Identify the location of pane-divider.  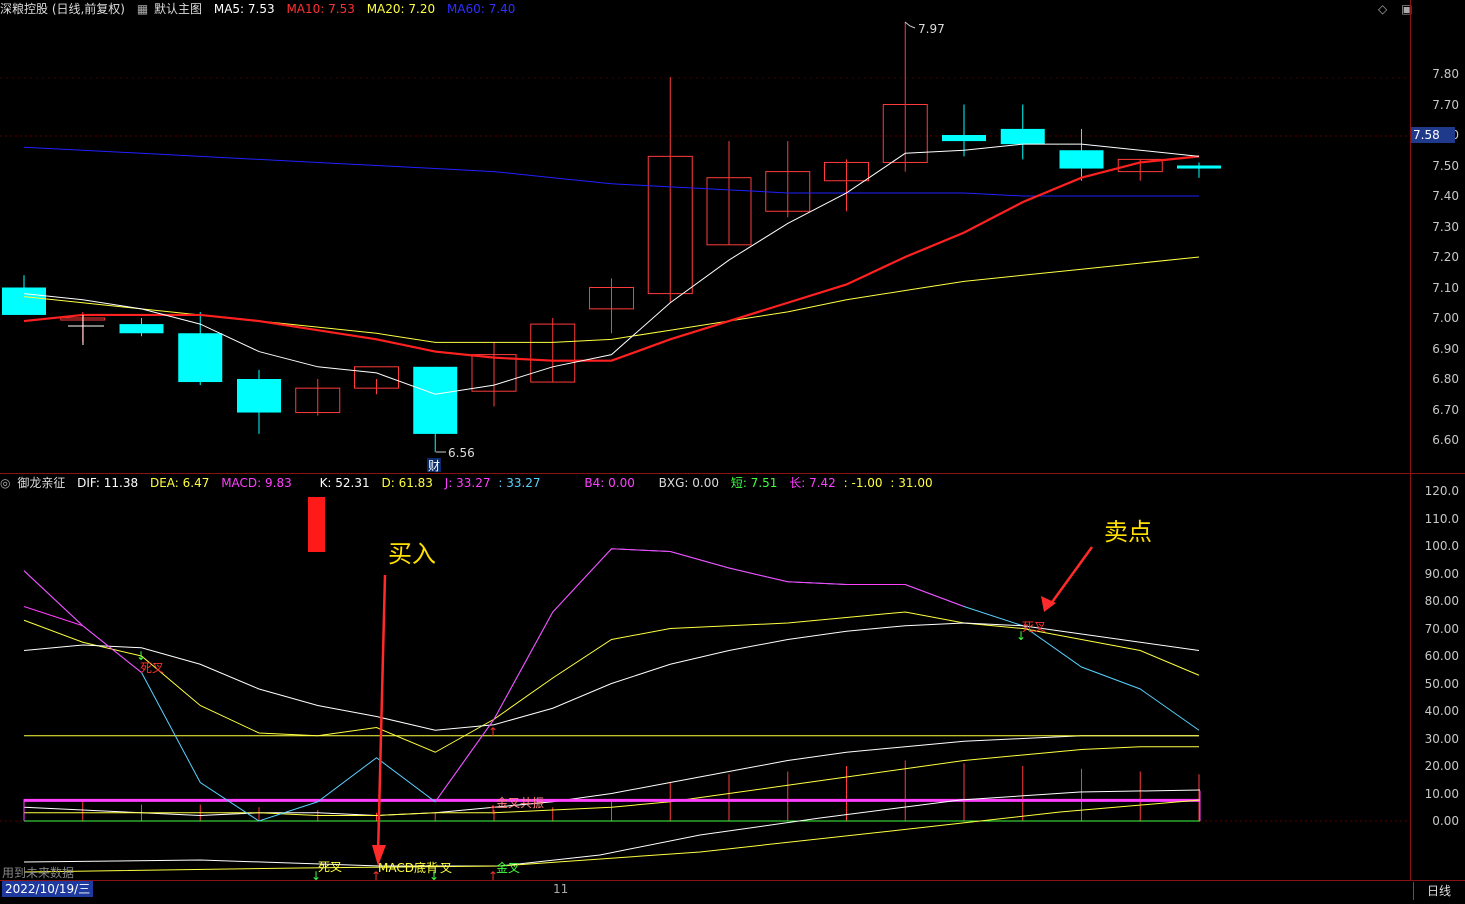
(732, 473).